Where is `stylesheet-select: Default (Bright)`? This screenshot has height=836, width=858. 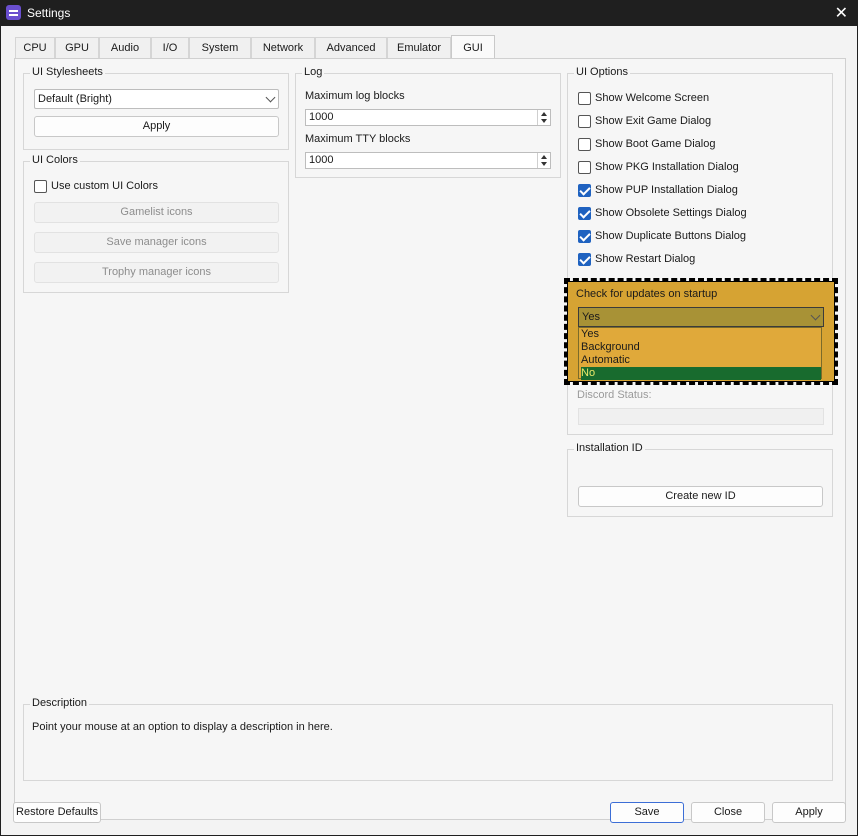
stylesheet-select: Default (Bright) is located at coordinates (156, 99).